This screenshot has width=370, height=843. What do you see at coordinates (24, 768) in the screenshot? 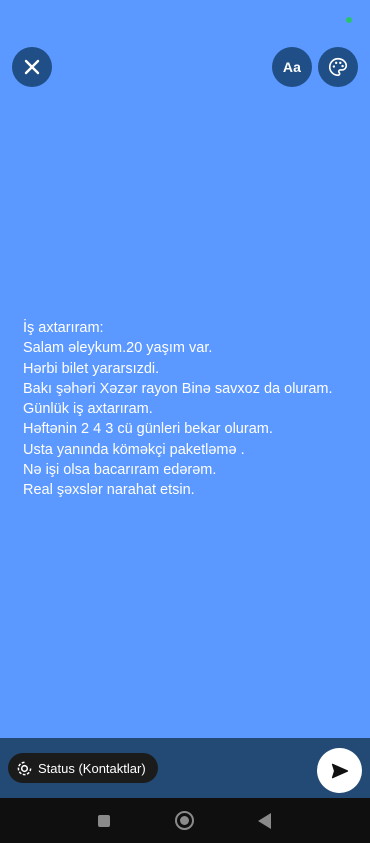
I see `status-icon` at bounding box center [24, 768].